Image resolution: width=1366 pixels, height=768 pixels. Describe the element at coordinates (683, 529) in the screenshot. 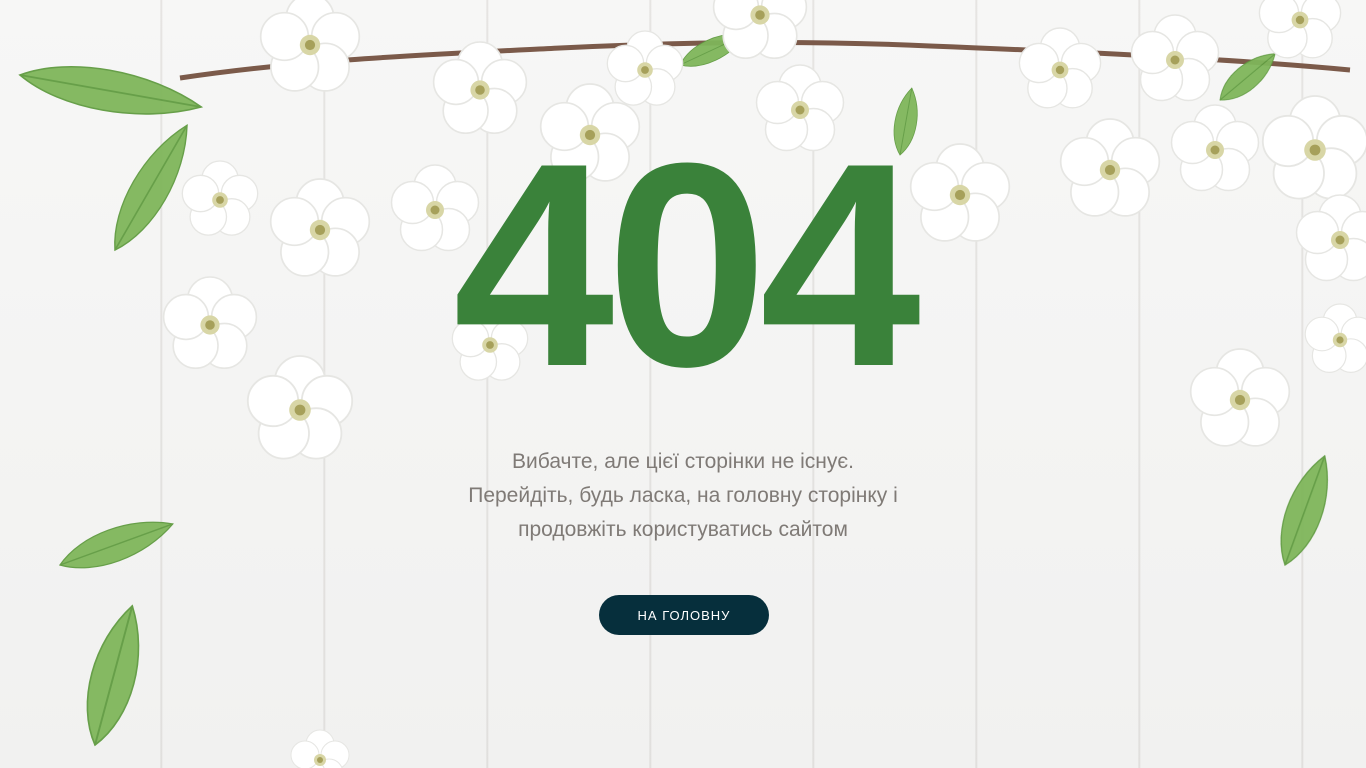

I see `message-line-3: продовжіть користуватись сайтом` at that location.